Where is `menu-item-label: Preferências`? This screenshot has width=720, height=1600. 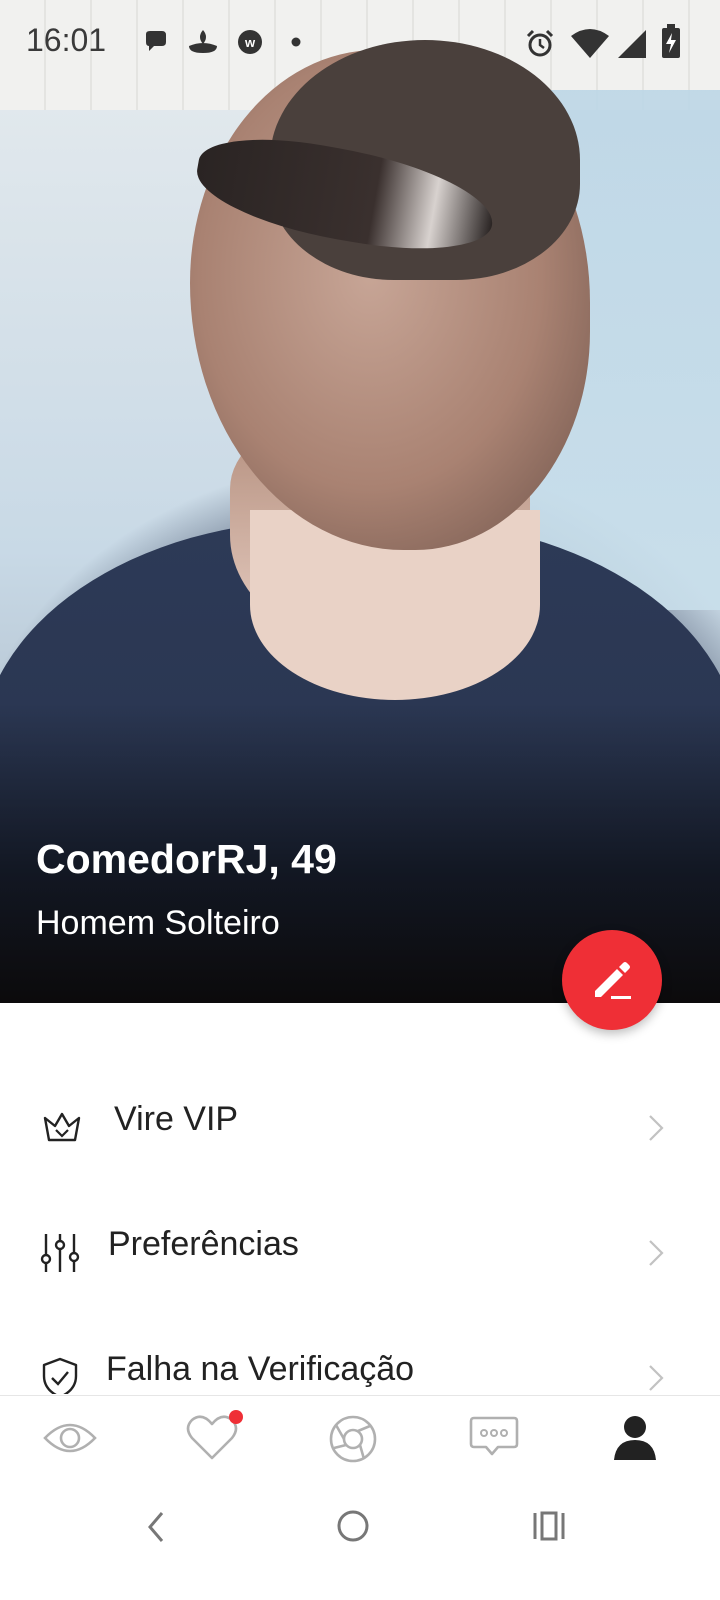
menu-item-label: Preferências is located at coordinates (203, 1244).